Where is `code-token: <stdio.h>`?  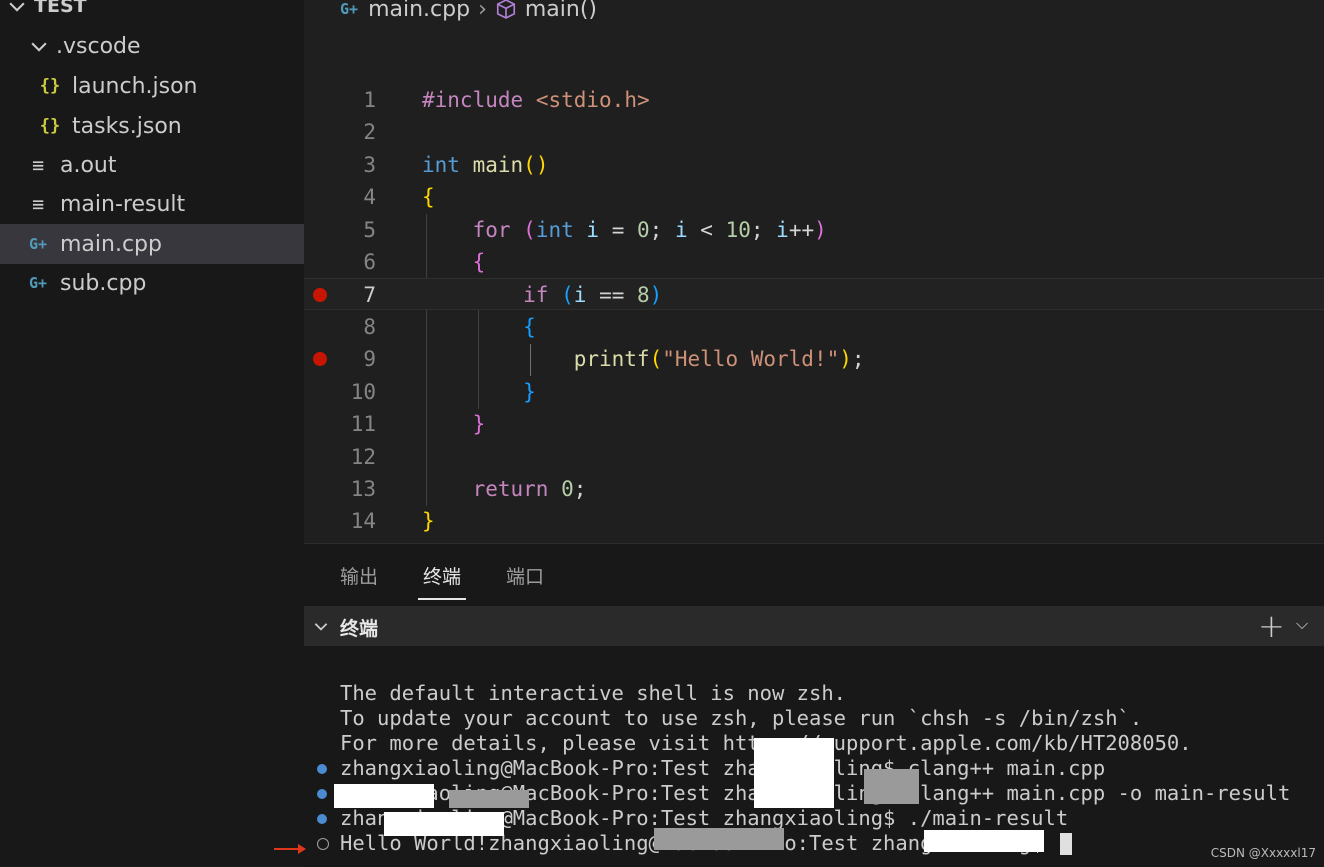 code-token: <stdio.h> is located at coordinates (592, 100).